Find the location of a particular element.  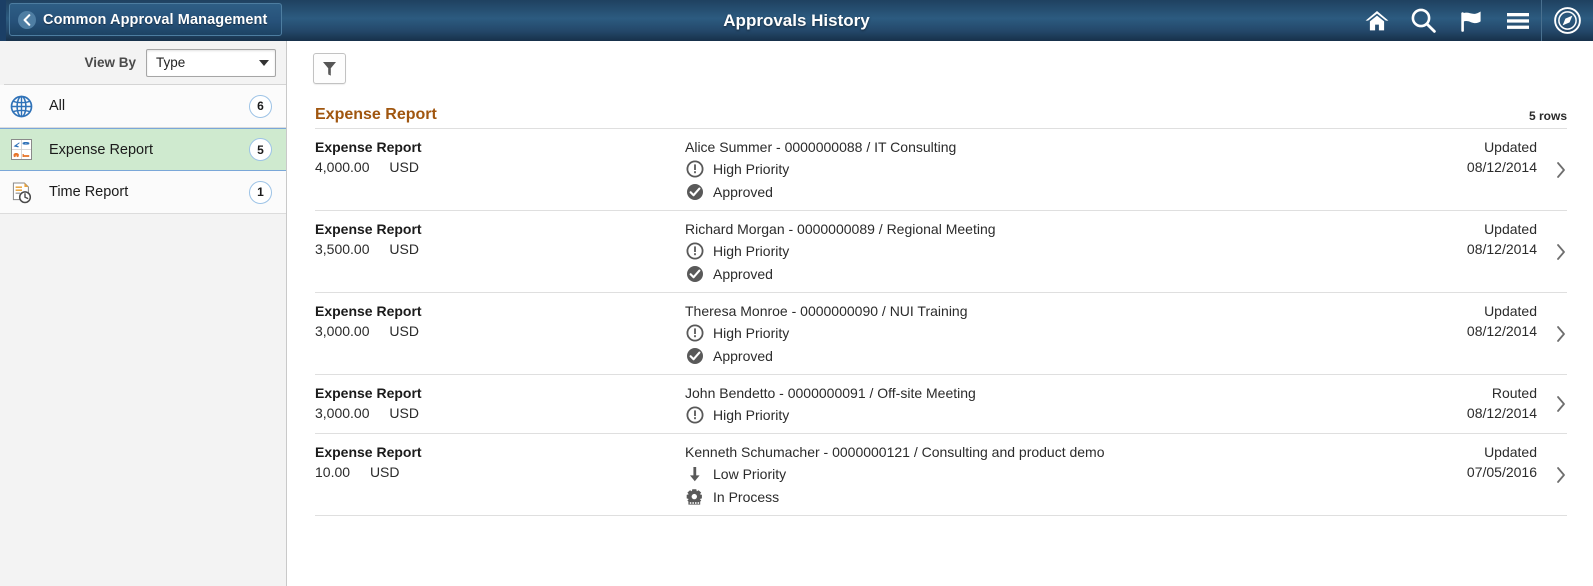

row-updated-date: 07/05/2016 is located at coordinates (1501, 472).